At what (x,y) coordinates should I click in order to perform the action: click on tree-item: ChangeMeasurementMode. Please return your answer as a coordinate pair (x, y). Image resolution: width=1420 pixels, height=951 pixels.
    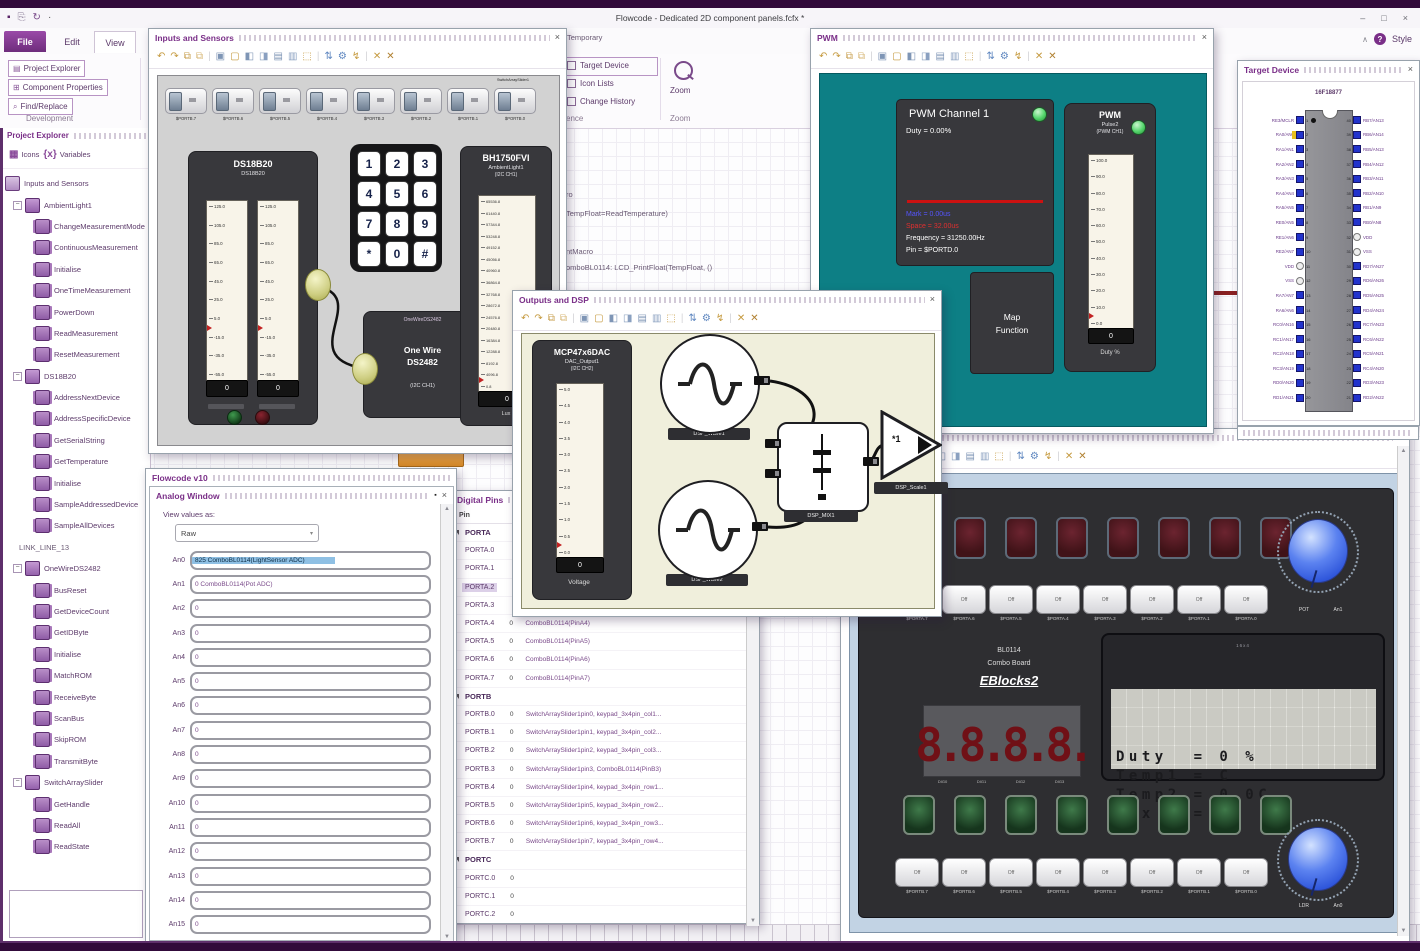
    Looking at the image, I should click on (76, 226).